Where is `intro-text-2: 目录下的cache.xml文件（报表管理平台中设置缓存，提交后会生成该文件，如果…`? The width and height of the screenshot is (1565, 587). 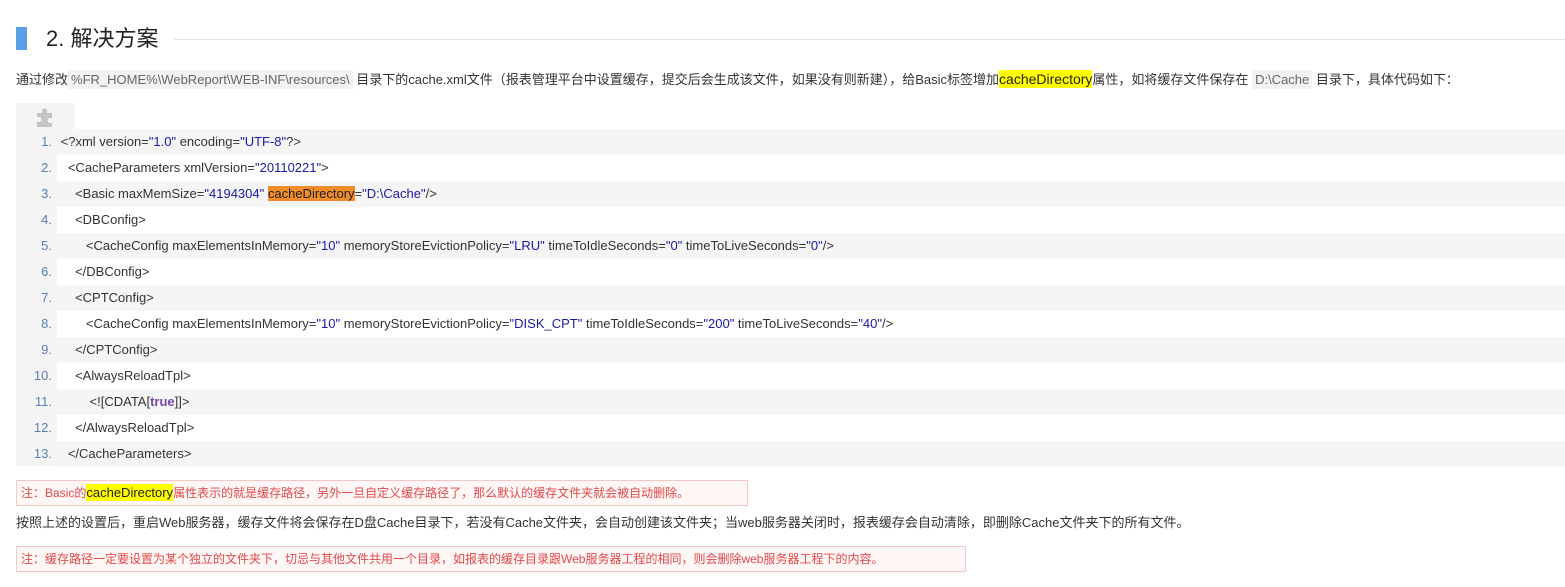 intro-text-2: 目录下的cache.xml文件（报表管理平台中设置缓存，提交后会生成该文件，如果… is located at coordinates (676, 79).